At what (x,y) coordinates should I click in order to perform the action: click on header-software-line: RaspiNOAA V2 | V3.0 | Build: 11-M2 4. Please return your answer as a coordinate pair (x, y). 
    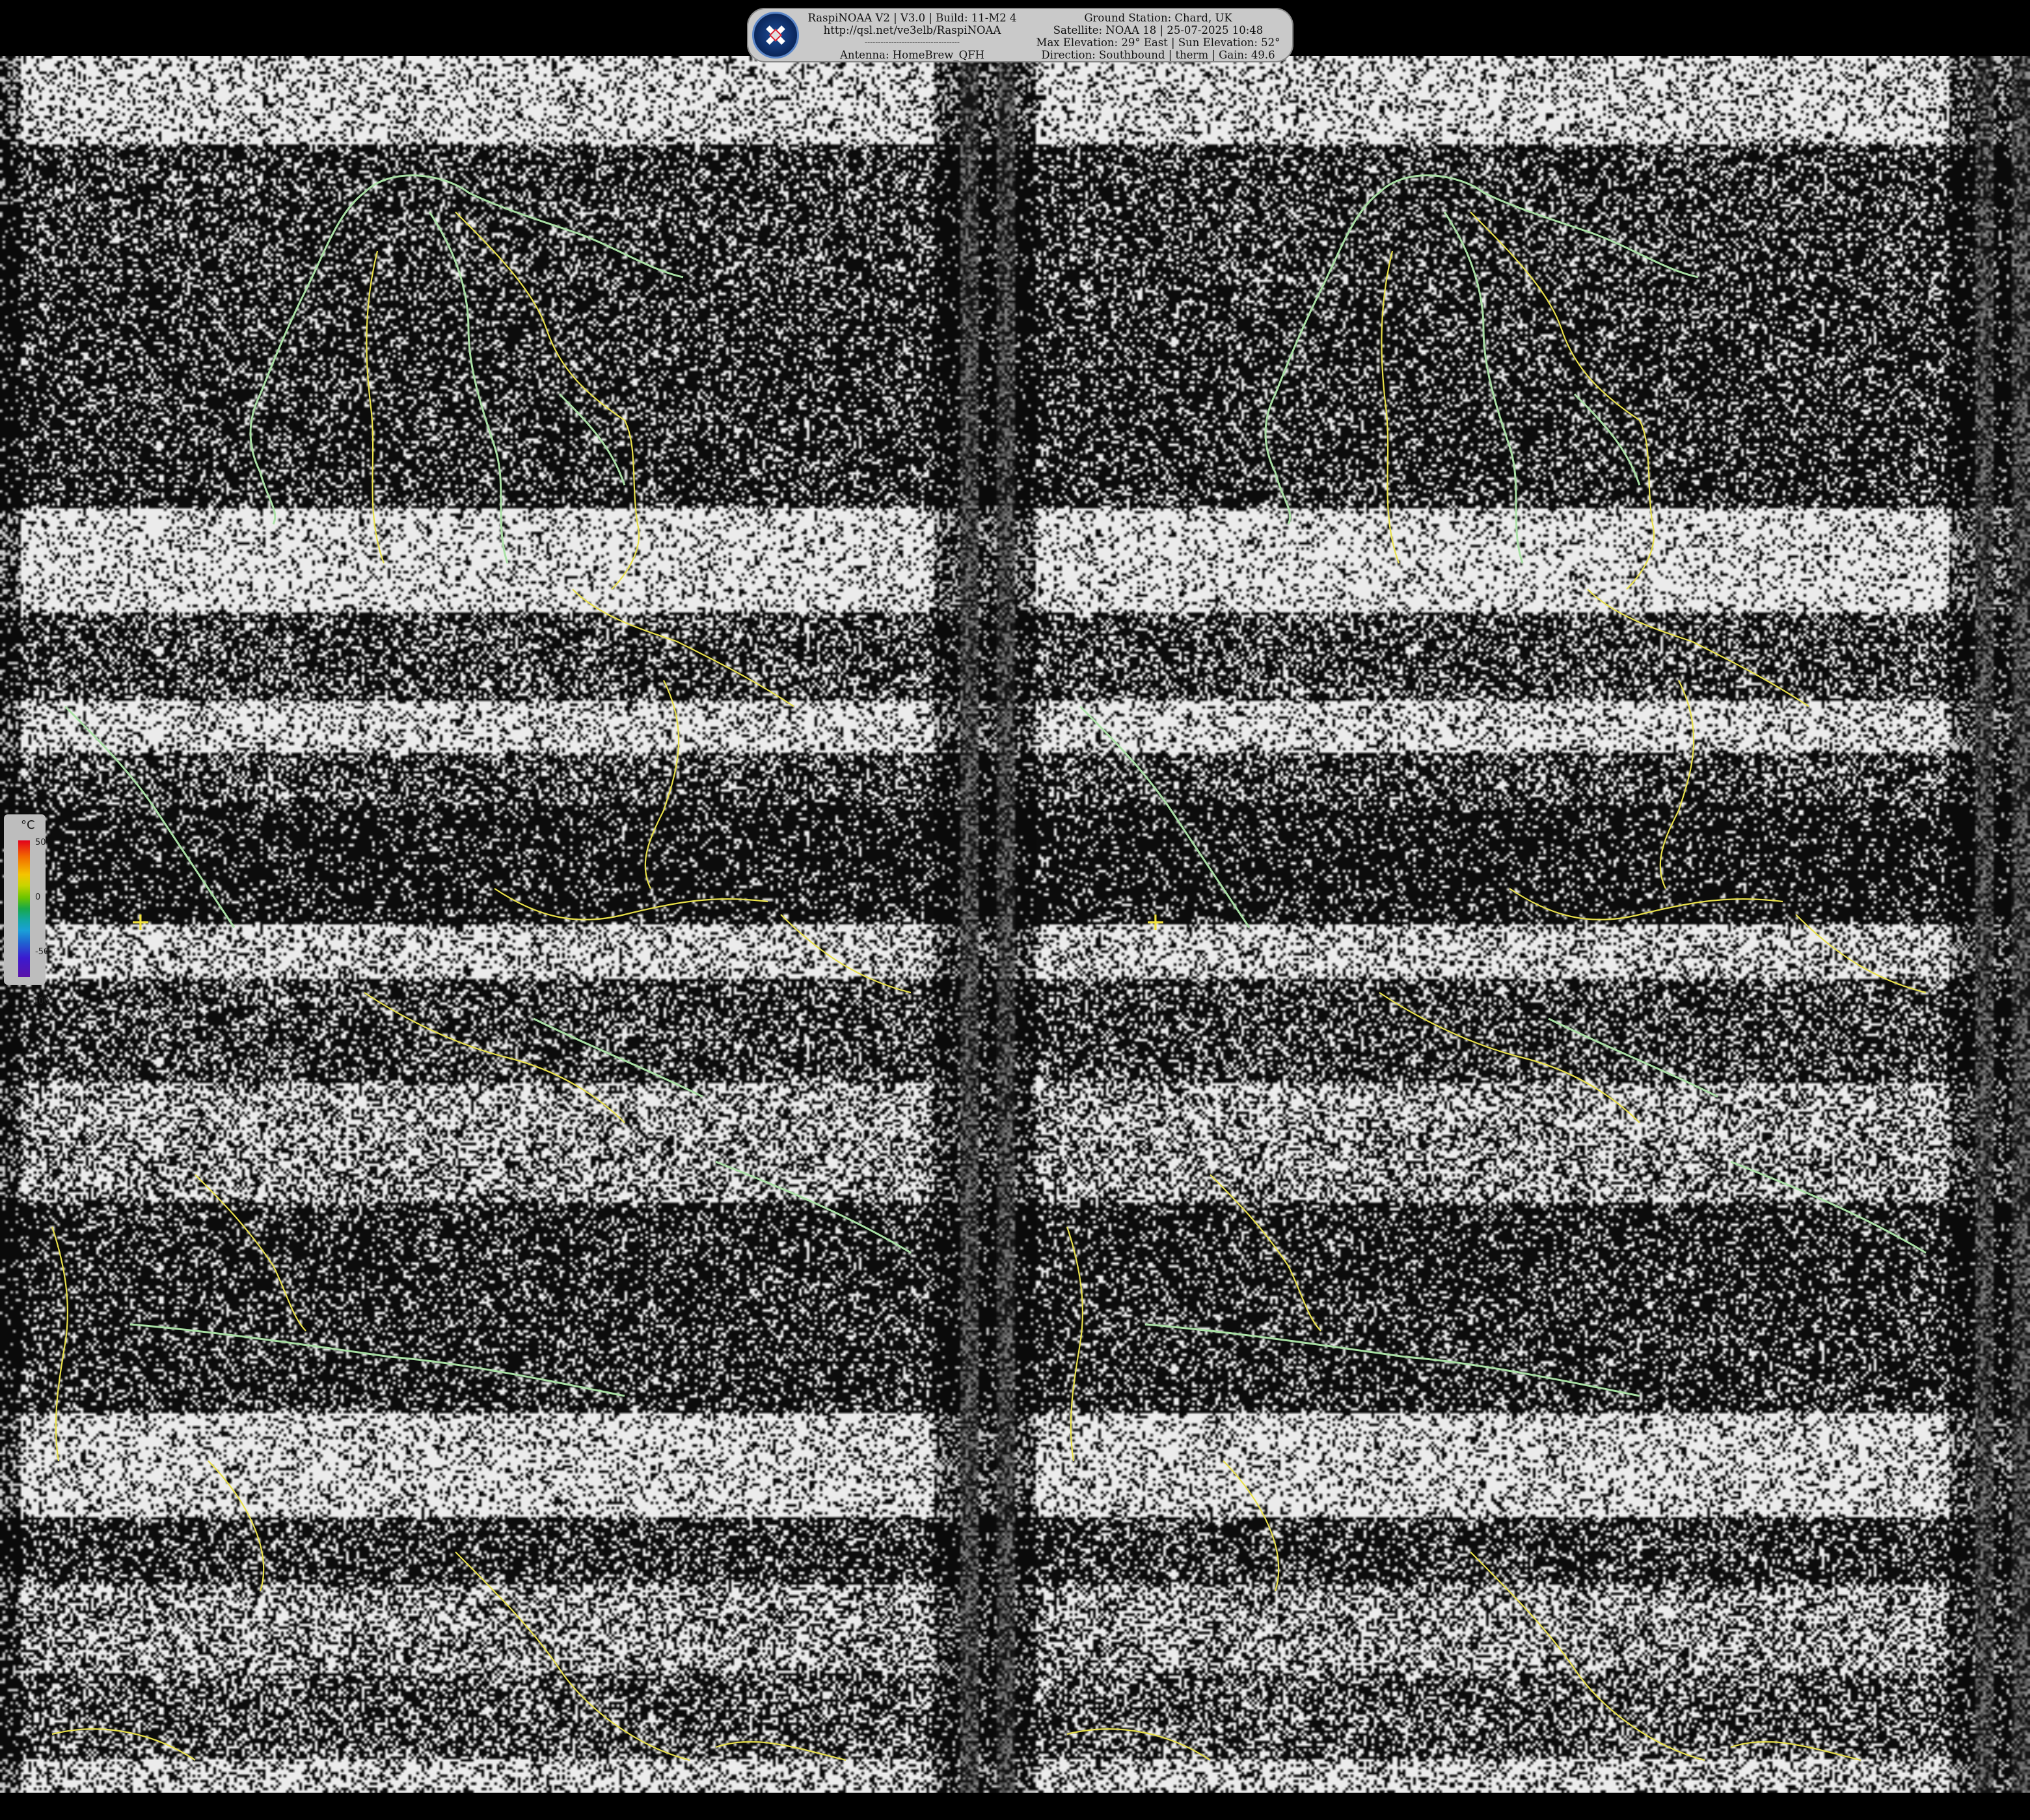
    Looking at the image, I should click on (912, 18).